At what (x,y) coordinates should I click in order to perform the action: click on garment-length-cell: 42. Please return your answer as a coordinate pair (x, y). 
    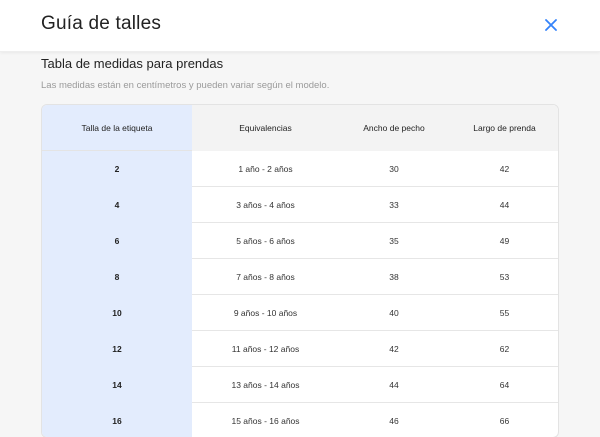
    Looking at the image, I should click on (504, 169).